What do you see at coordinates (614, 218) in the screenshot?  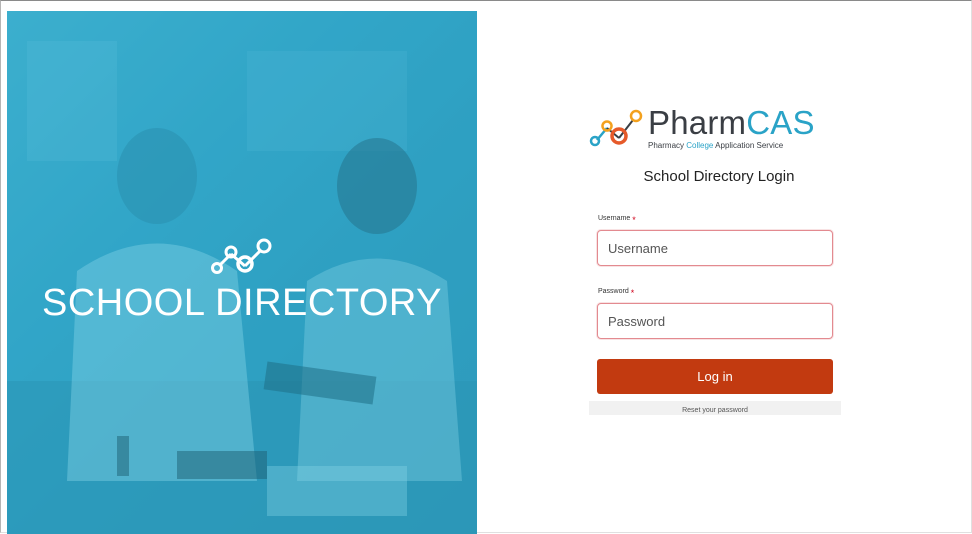 I see `username-label-text: Username` at bounding box center [614, 218].